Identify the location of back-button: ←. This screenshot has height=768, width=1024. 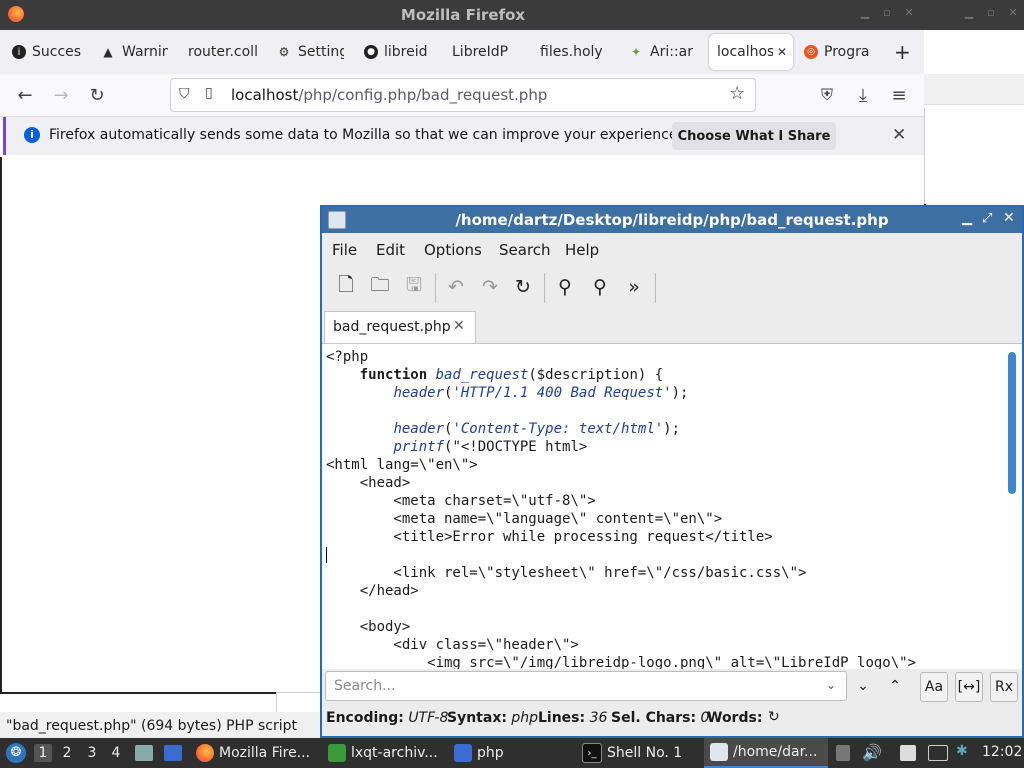
(25, 95).